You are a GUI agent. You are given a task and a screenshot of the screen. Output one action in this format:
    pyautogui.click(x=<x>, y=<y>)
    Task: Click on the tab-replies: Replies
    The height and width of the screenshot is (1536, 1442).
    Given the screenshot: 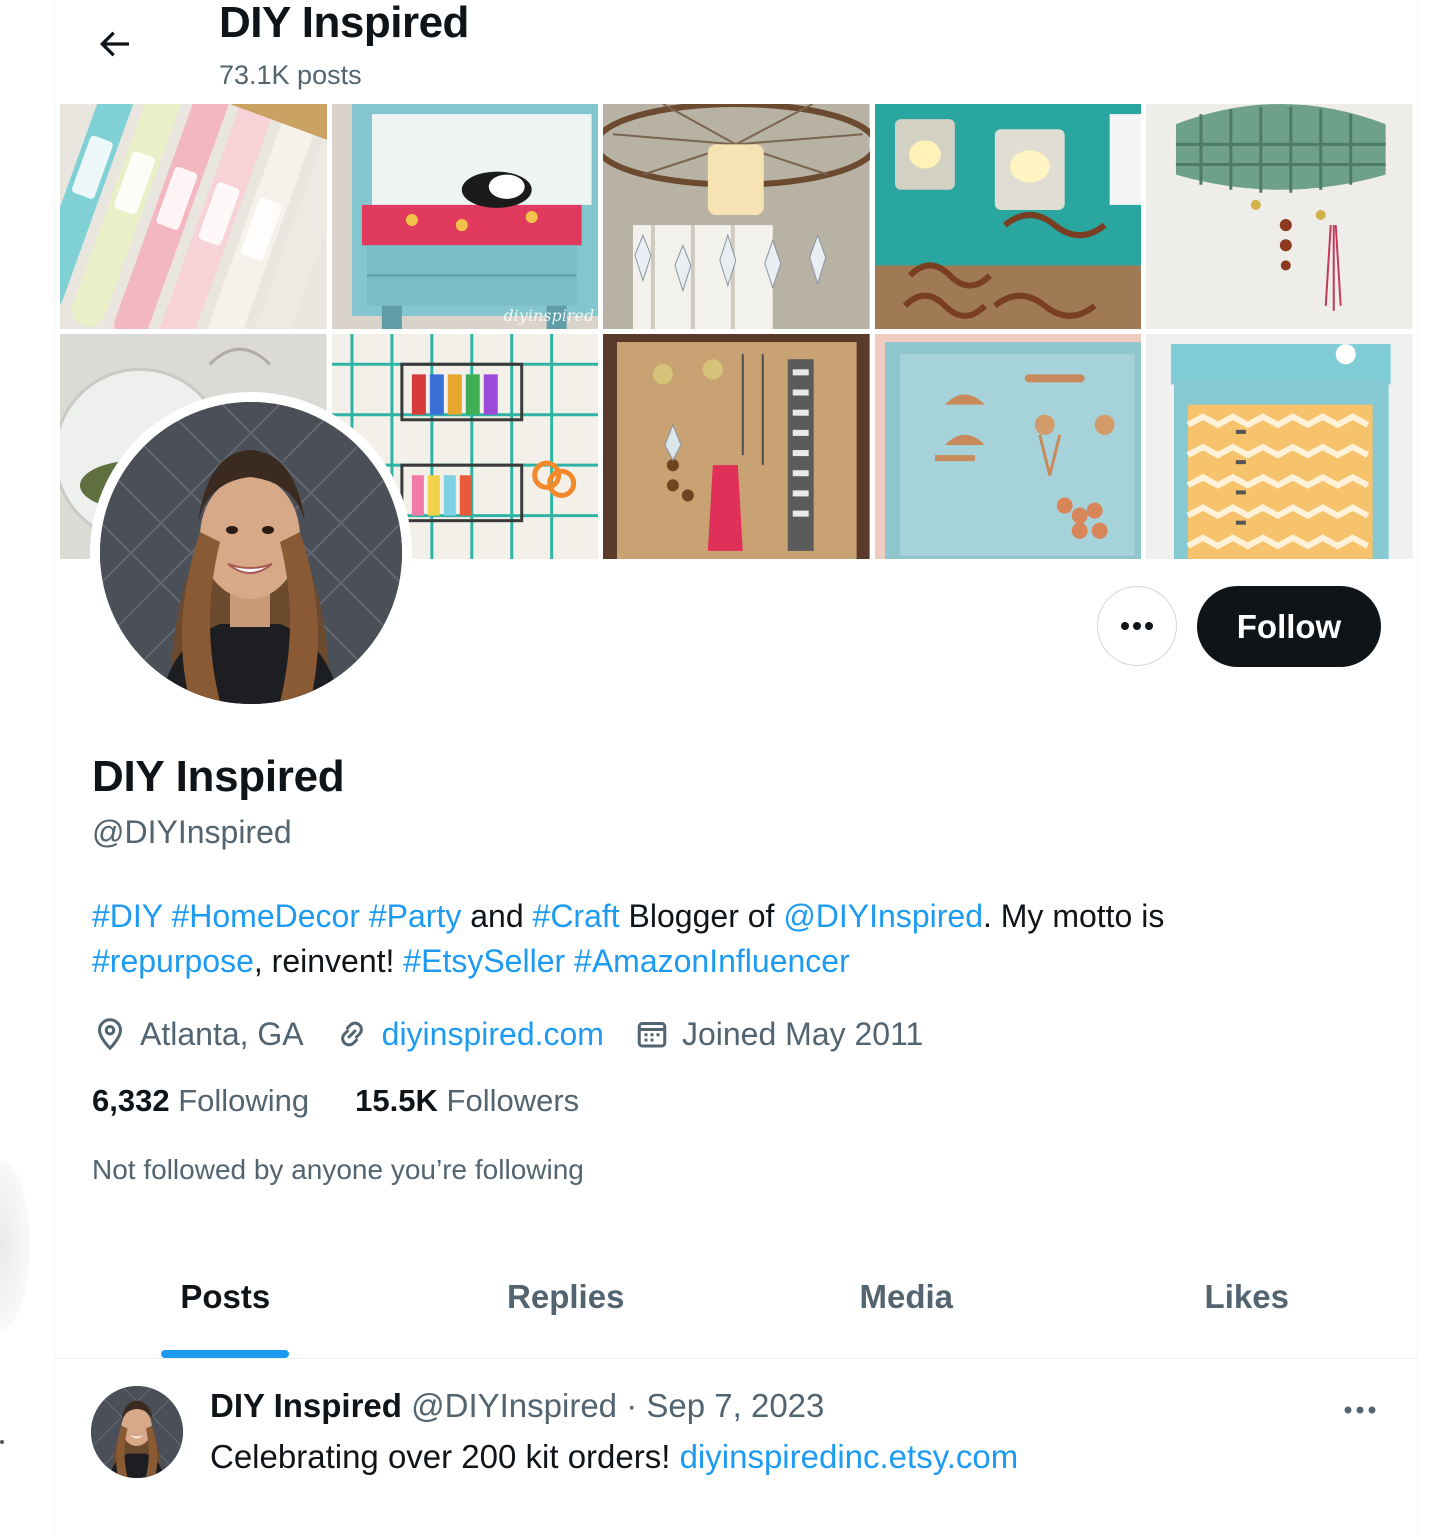 What is the action you would take?
    pyautogui.click(x=566, y=1299)
    